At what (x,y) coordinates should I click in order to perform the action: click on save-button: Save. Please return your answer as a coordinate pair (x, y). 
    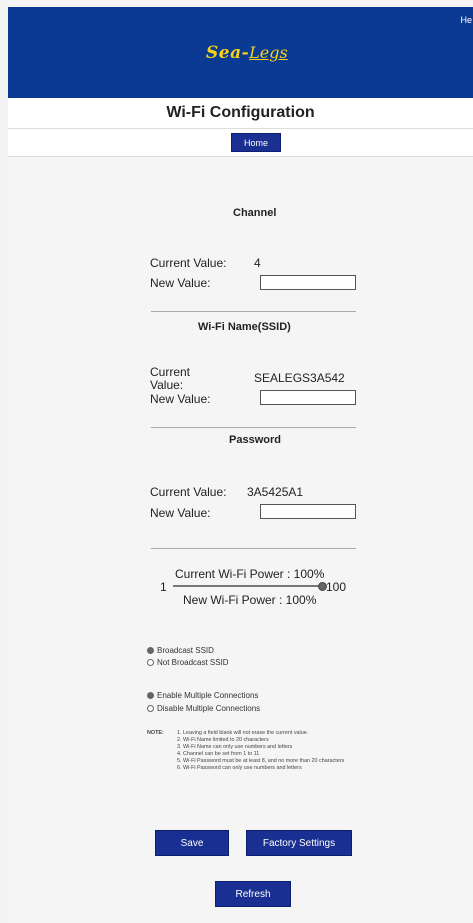
    Looking at the image, I should click on (192, 843).